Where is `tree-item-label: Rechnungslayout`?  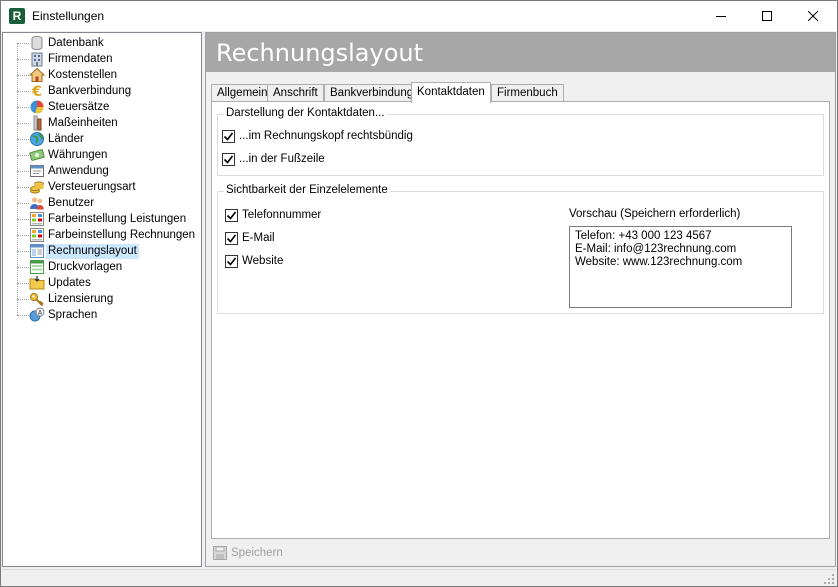
tree-item-label: Rechnungslayout is located at coordinates (92, 251).